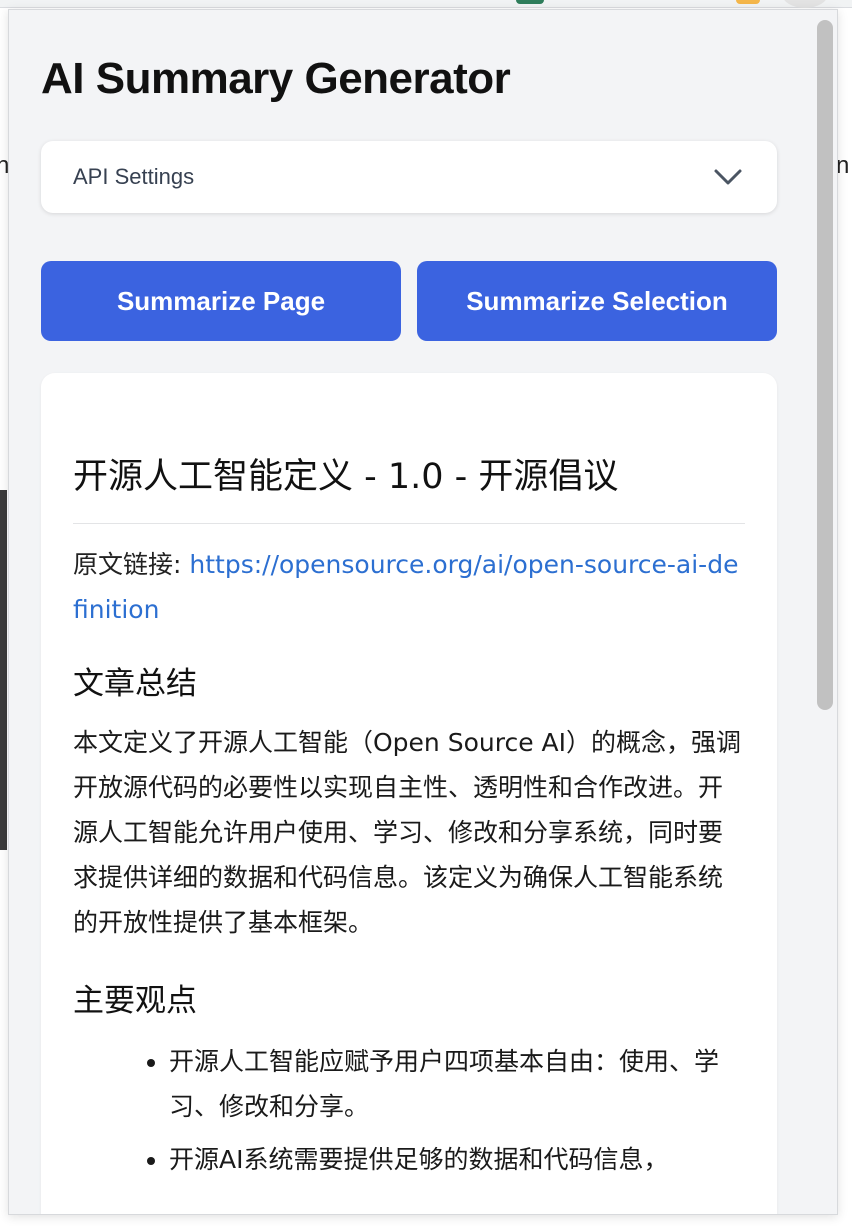 Image resolution: width=852 pixels, height=1226 pixels. Describe the element at coordinates (409, 177) in the screenshot. I see `api-settings-toggle: API Settings` at that location.